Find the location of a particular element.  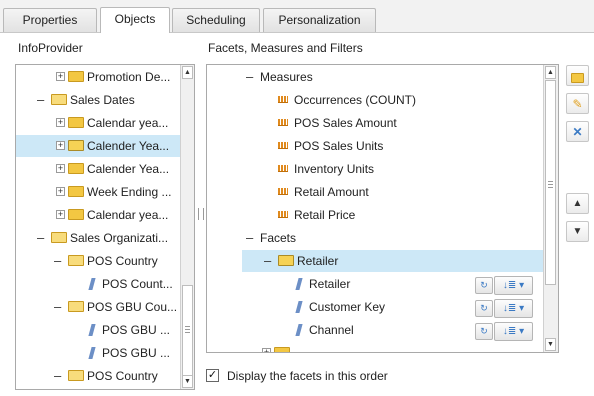

pencil-icon: ✎ is located at coordinates (577, 104).